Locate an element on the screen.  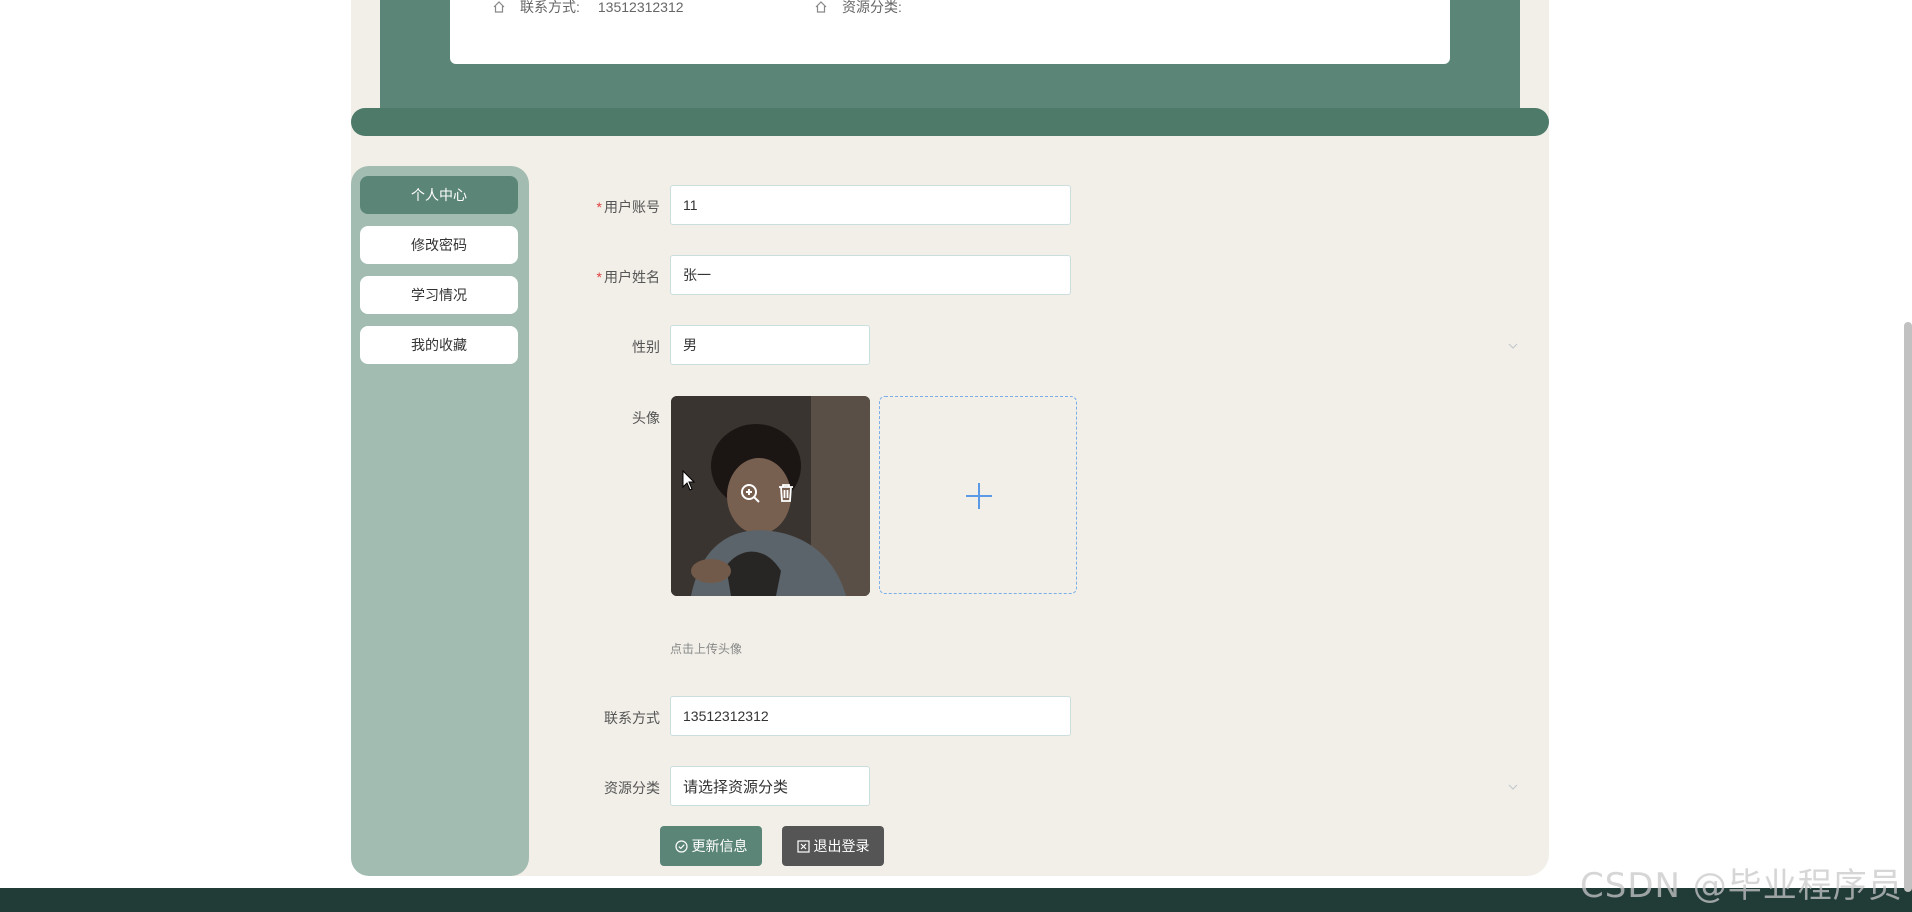
sidebar-item-personal-center: 个人中心 is located at coordinates (439, 195).